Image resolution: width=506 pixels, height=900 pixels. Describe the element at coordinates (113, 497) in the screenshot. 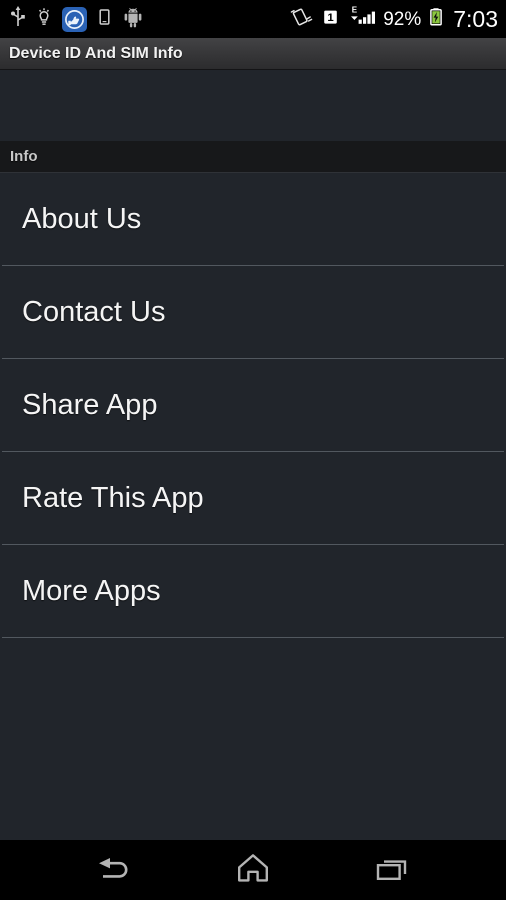

I see `list-item-label: Rate This App` at that location.